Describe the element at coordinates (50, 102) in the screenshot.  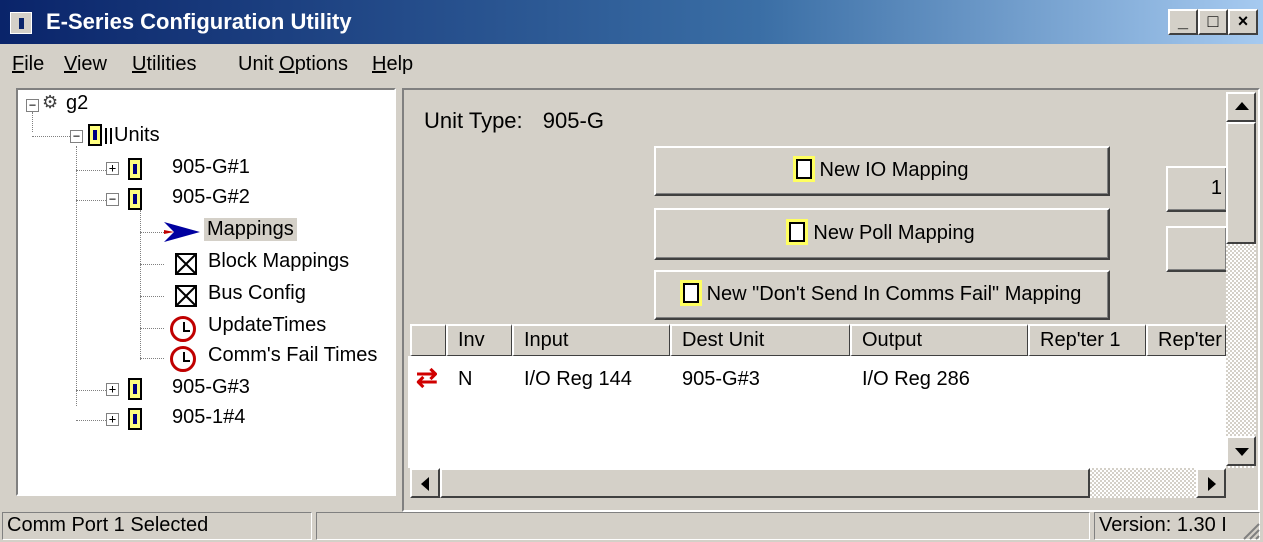
I see `network-icon: ⚙` at that location.